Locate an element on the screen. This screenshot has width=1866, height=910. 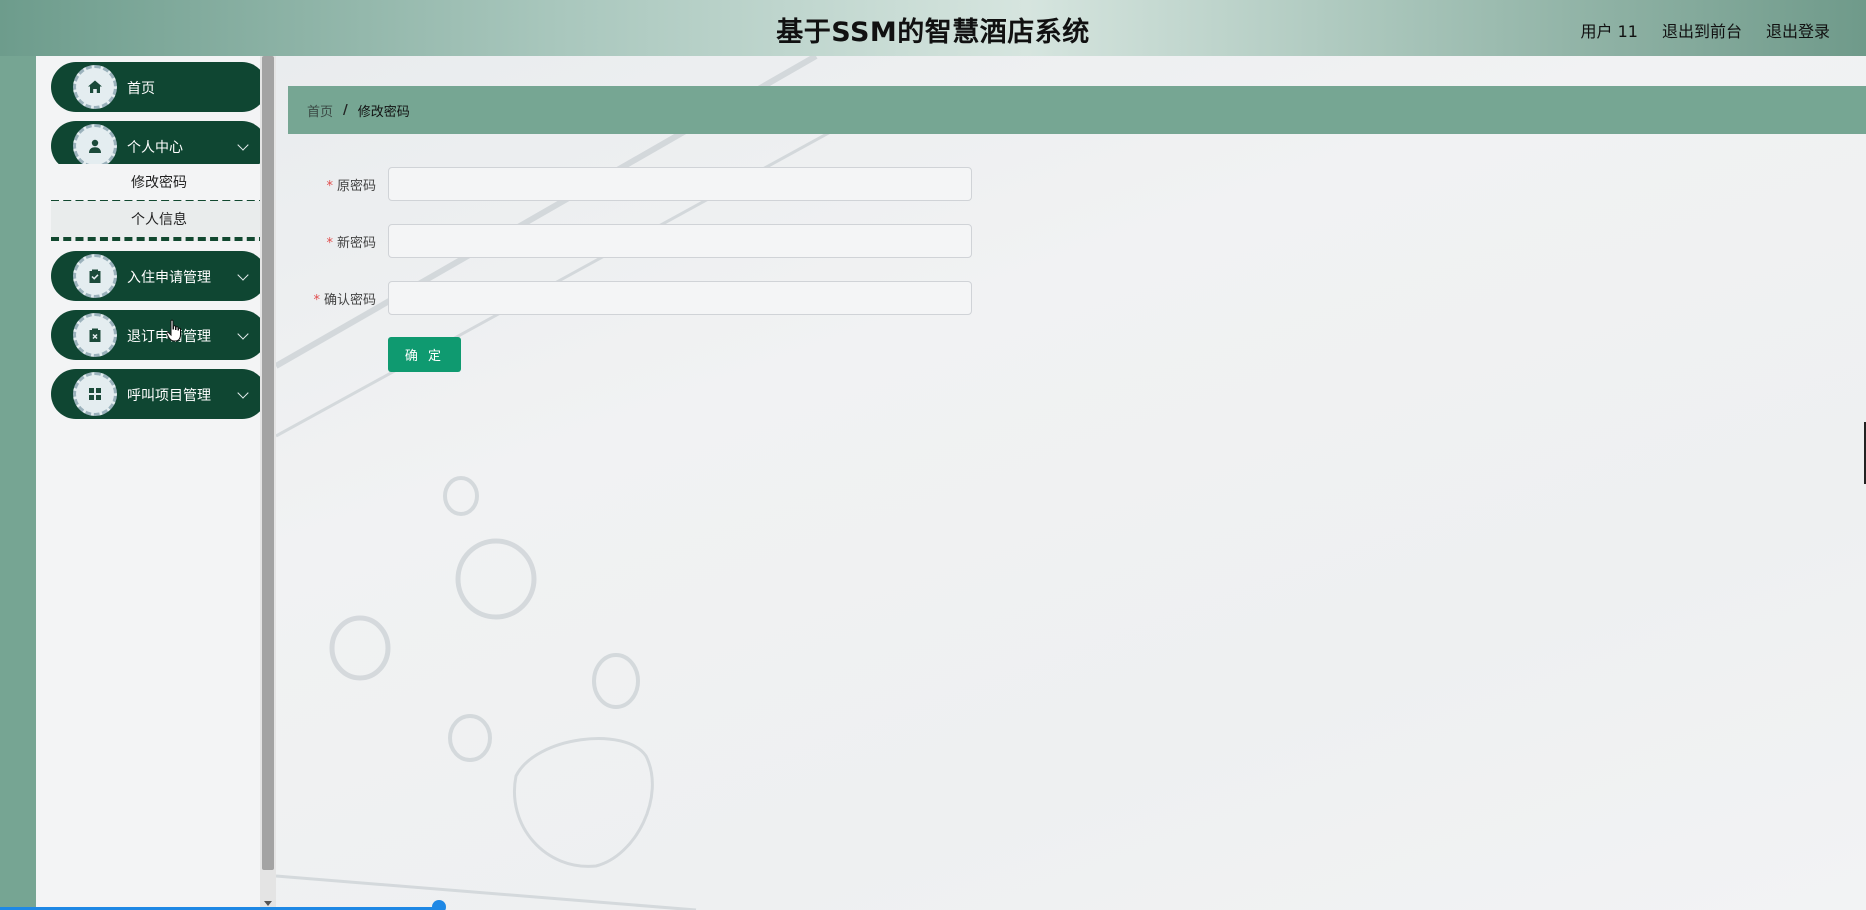
new-password-row: * 新密码 is located at coordinates (630, 241).